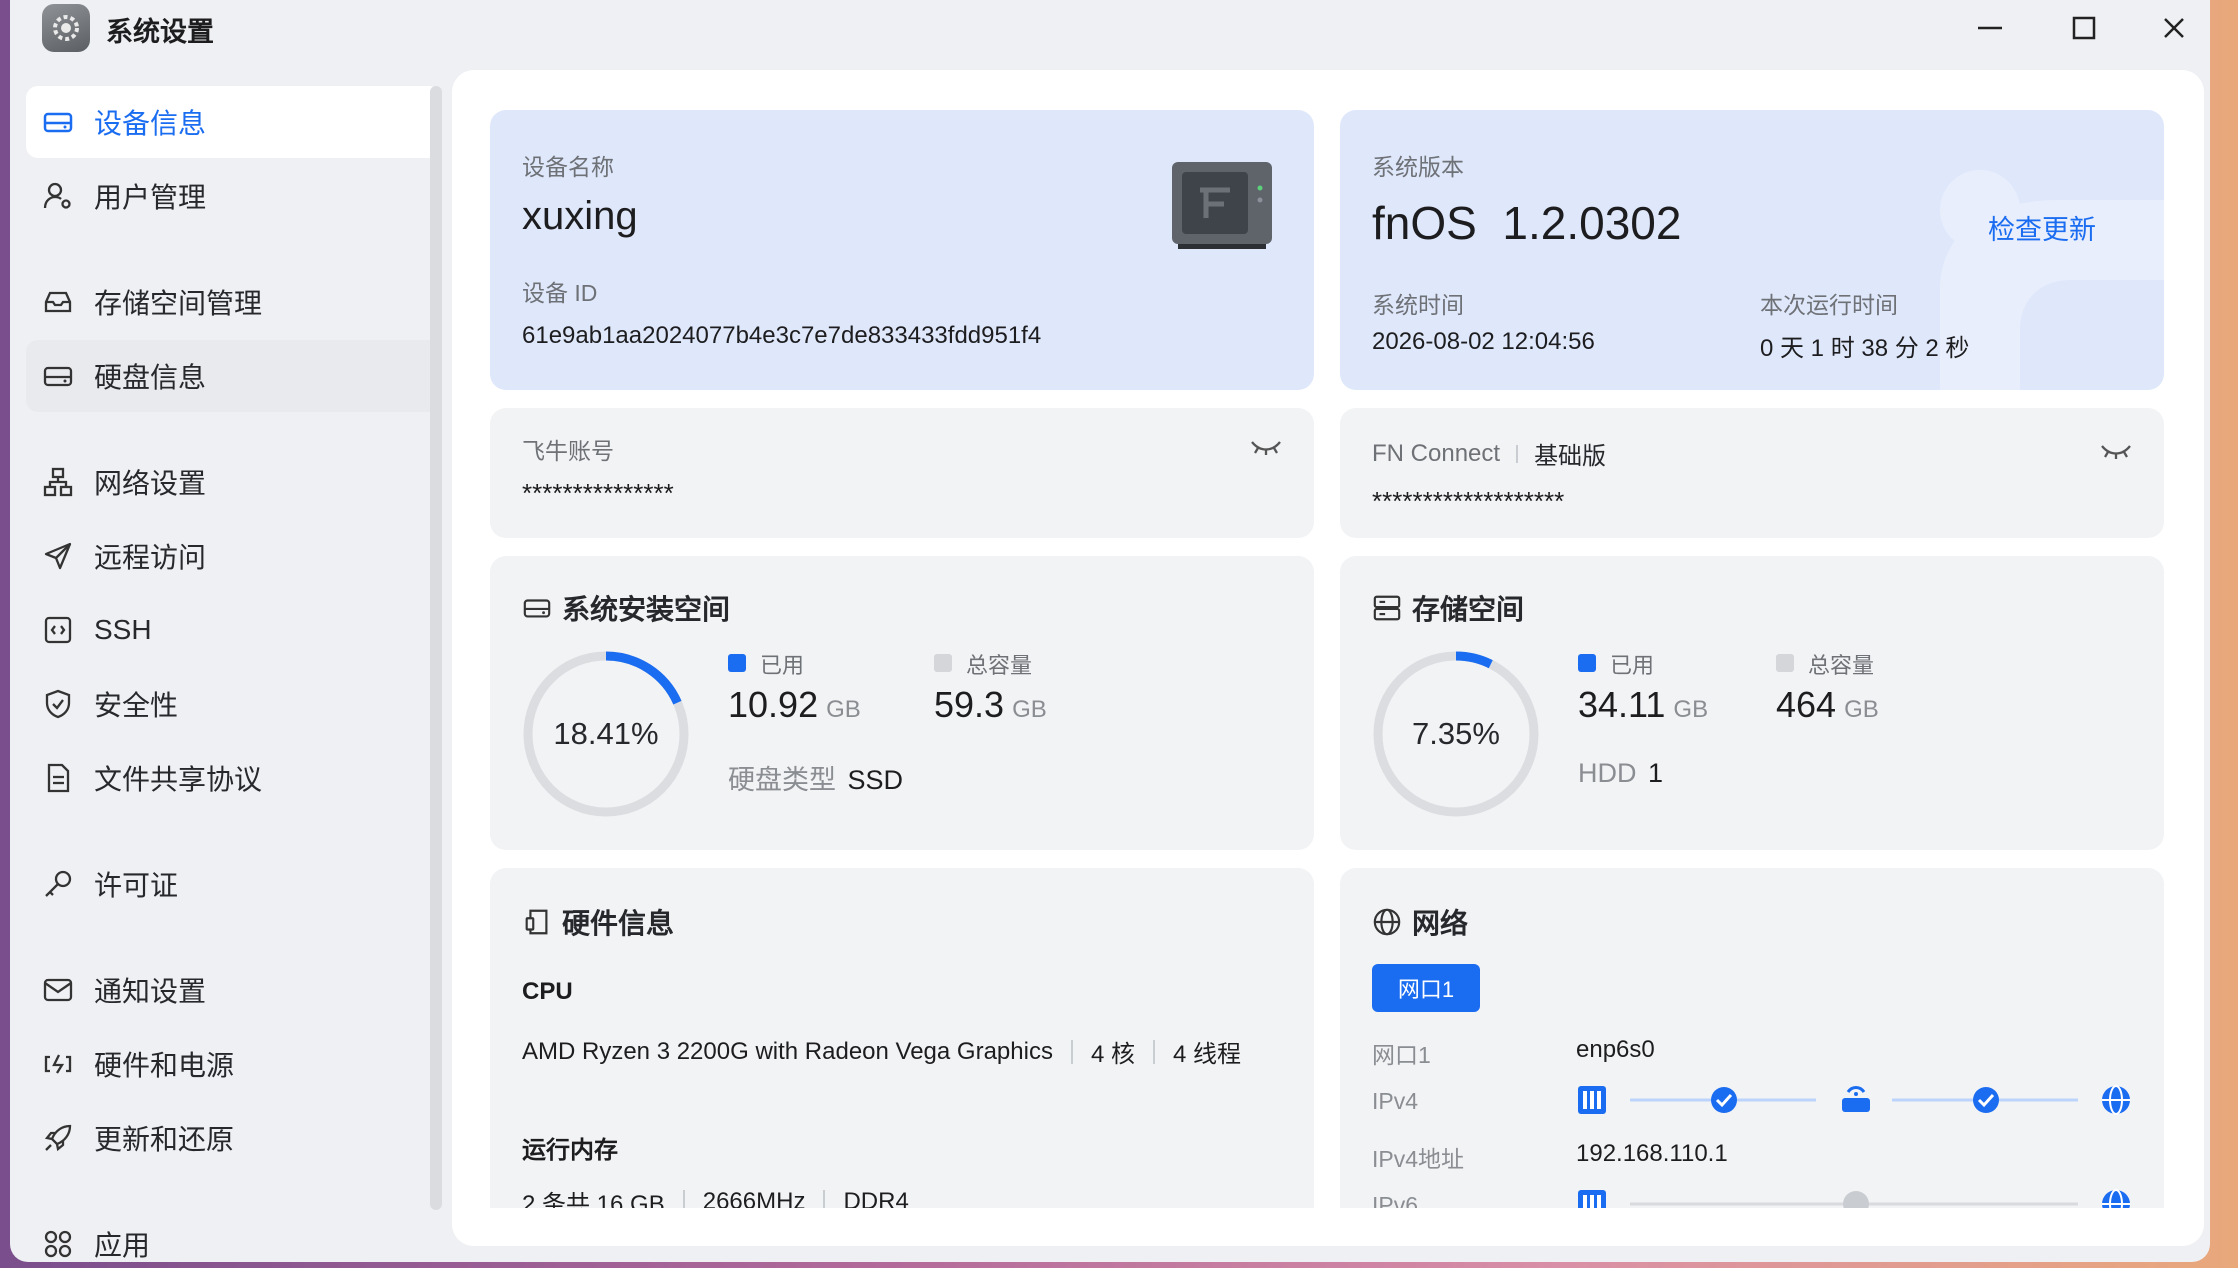  Describe the element at coordinates (1607, 773) in the screenshot. I see `hdd-label: HDD` at that location.